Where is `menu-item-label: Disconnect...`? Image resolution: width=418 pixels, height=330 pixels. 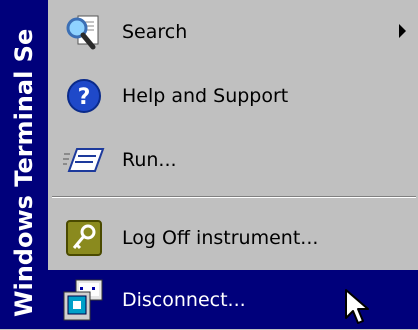
menu-item-label: Disconnect... is located at coordinates (184, 299).